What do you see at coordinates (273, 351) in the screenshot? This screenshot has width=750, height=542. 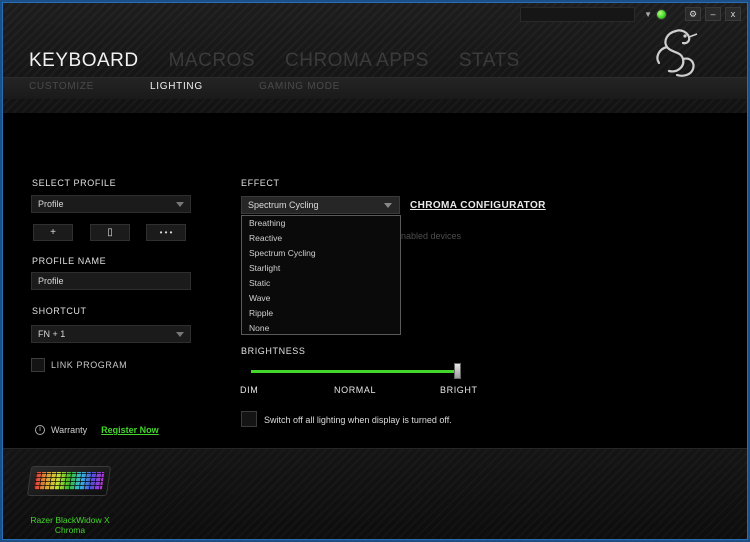 I see `brightness-label: BRIGHTNESS` at bounding box center [273, 351].